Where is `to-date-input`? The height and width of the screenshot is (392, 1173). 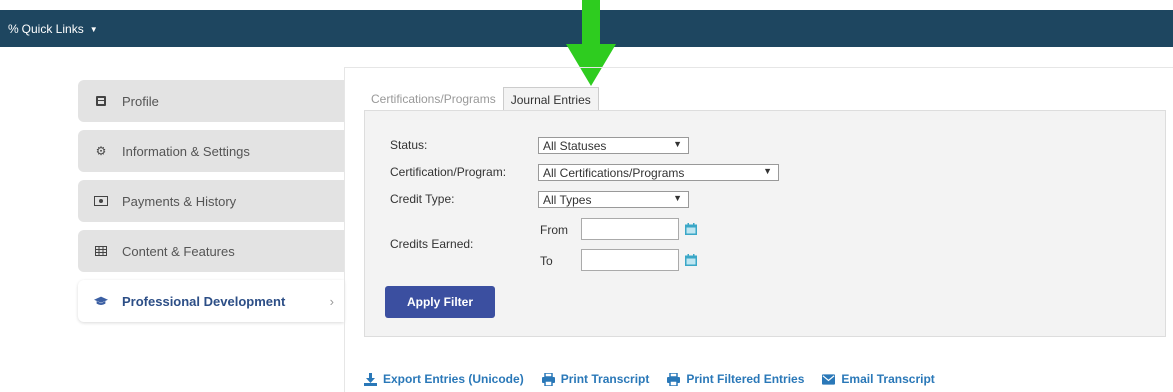 to-date-input is located at coordinates (630, 260).